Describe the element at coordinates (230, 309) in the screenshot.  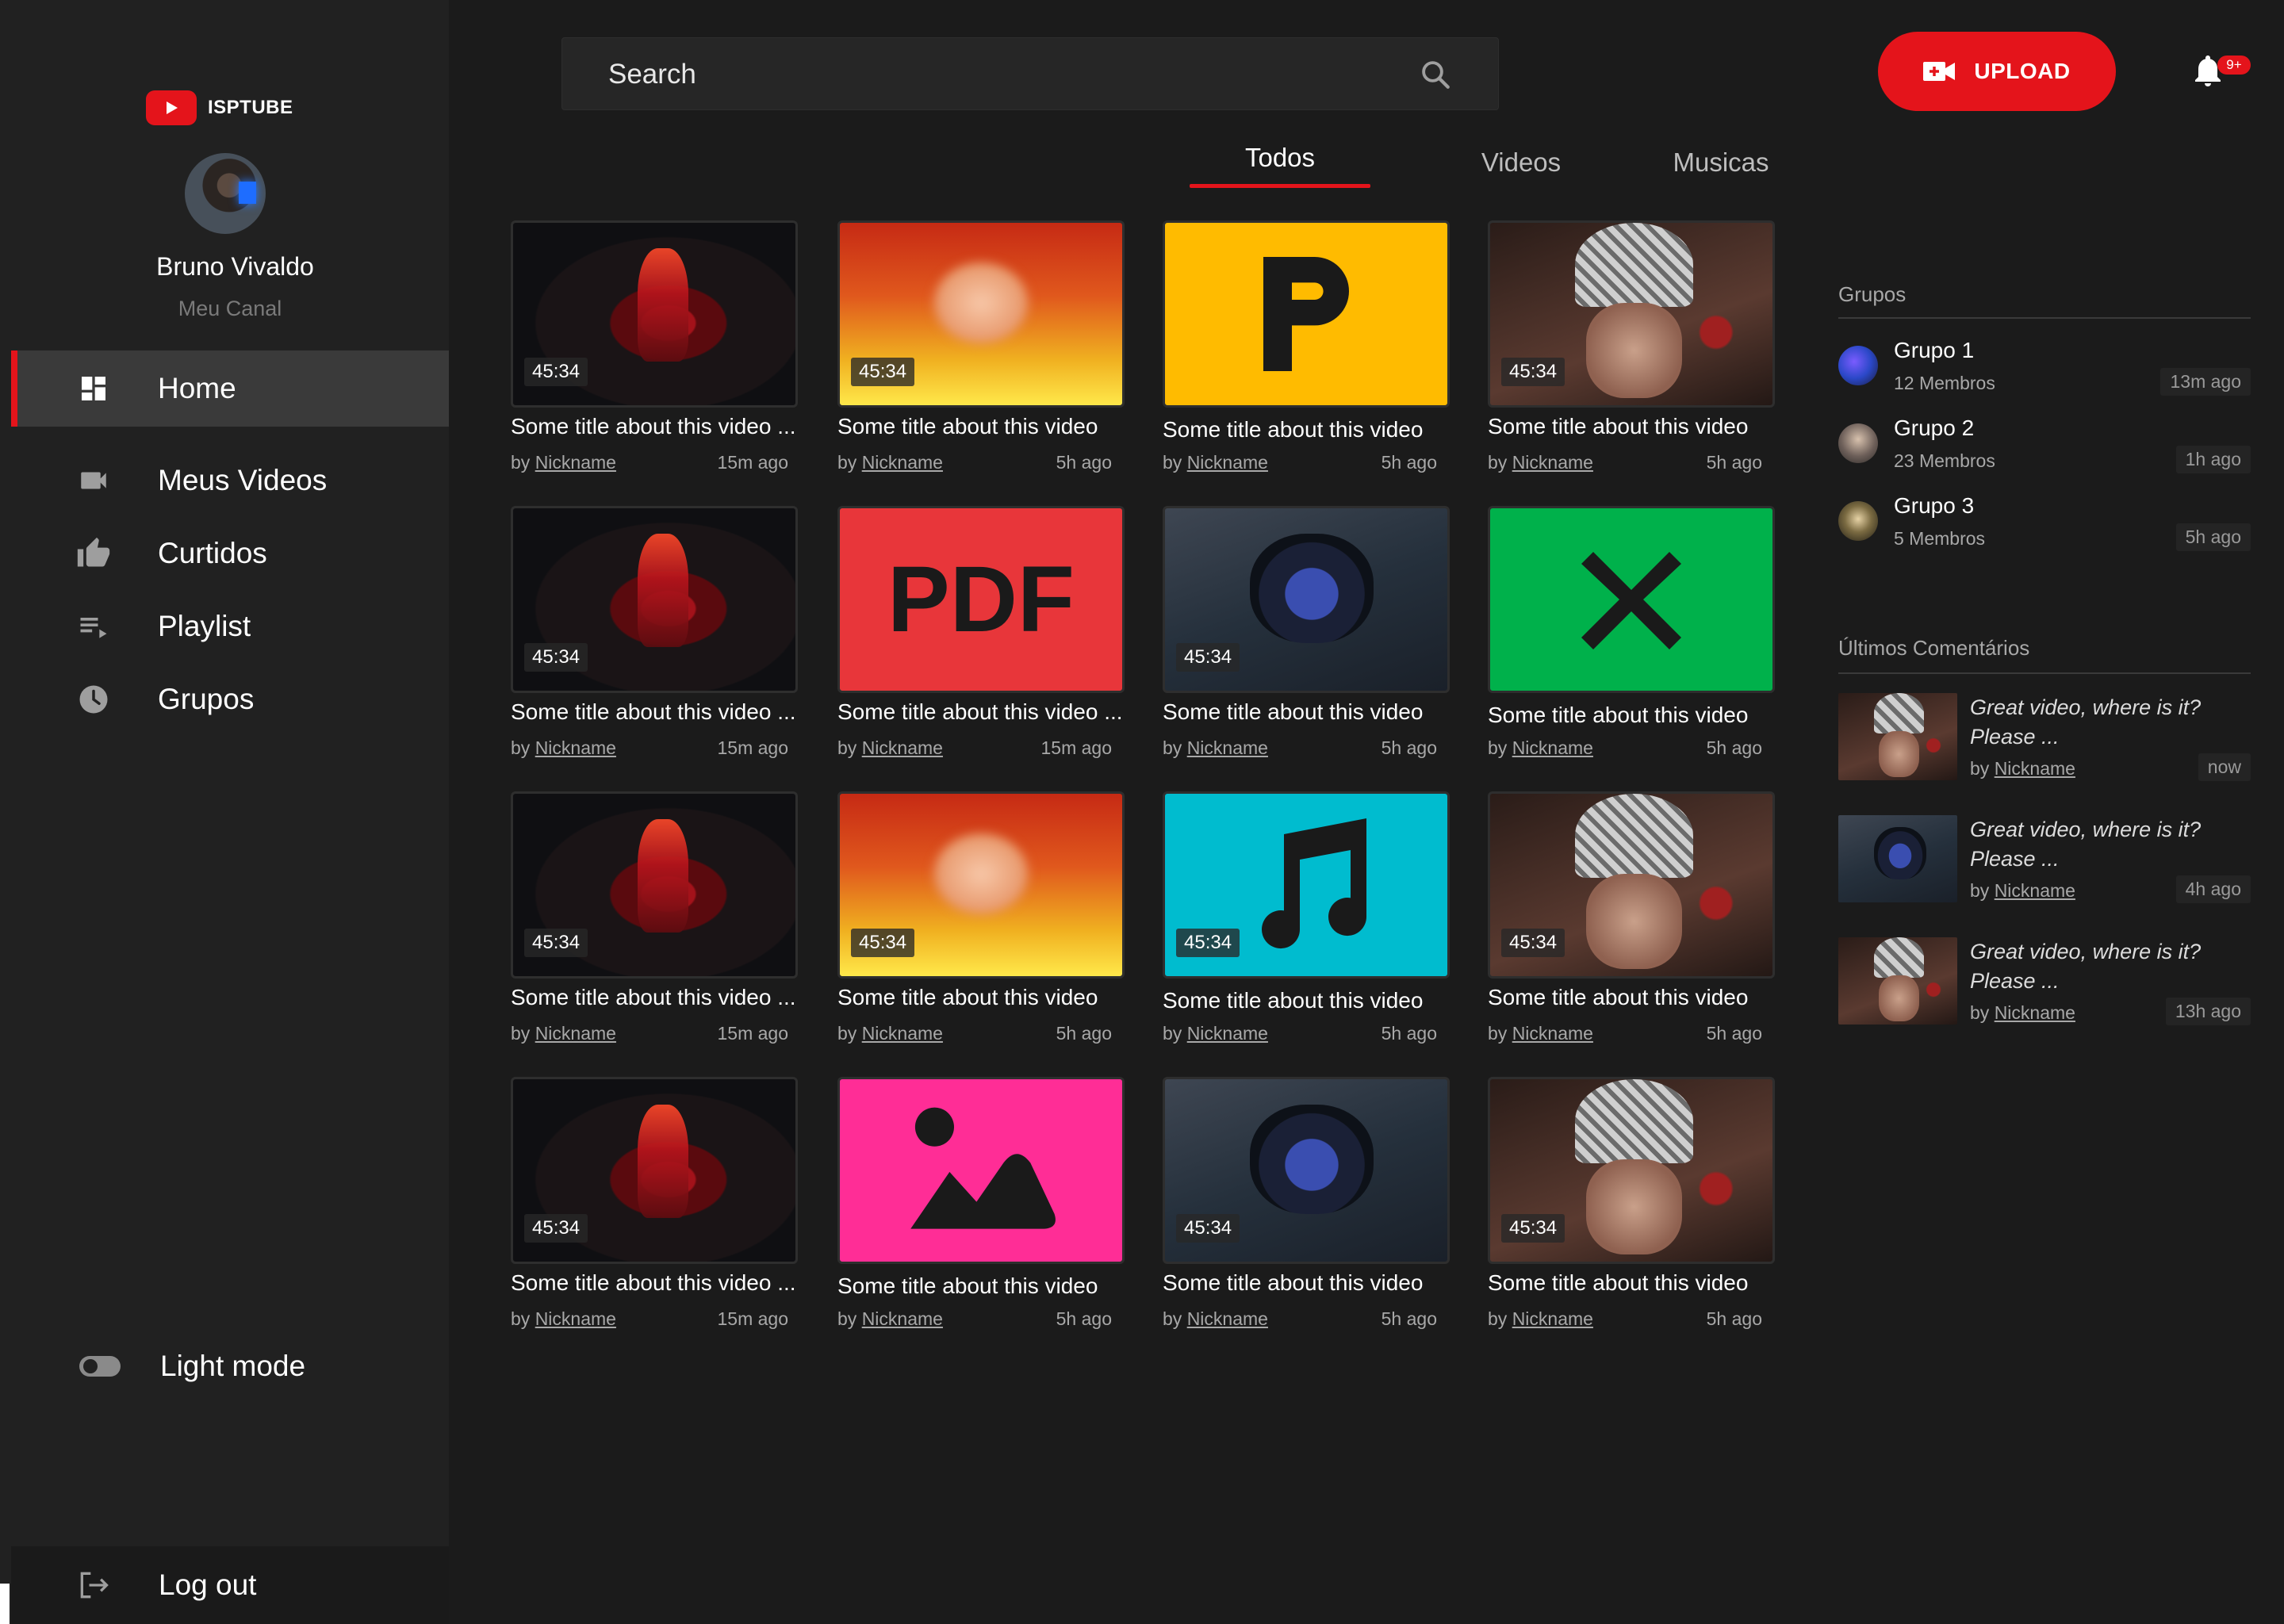
I see `my-channel-link: Meu Canal` at that location.